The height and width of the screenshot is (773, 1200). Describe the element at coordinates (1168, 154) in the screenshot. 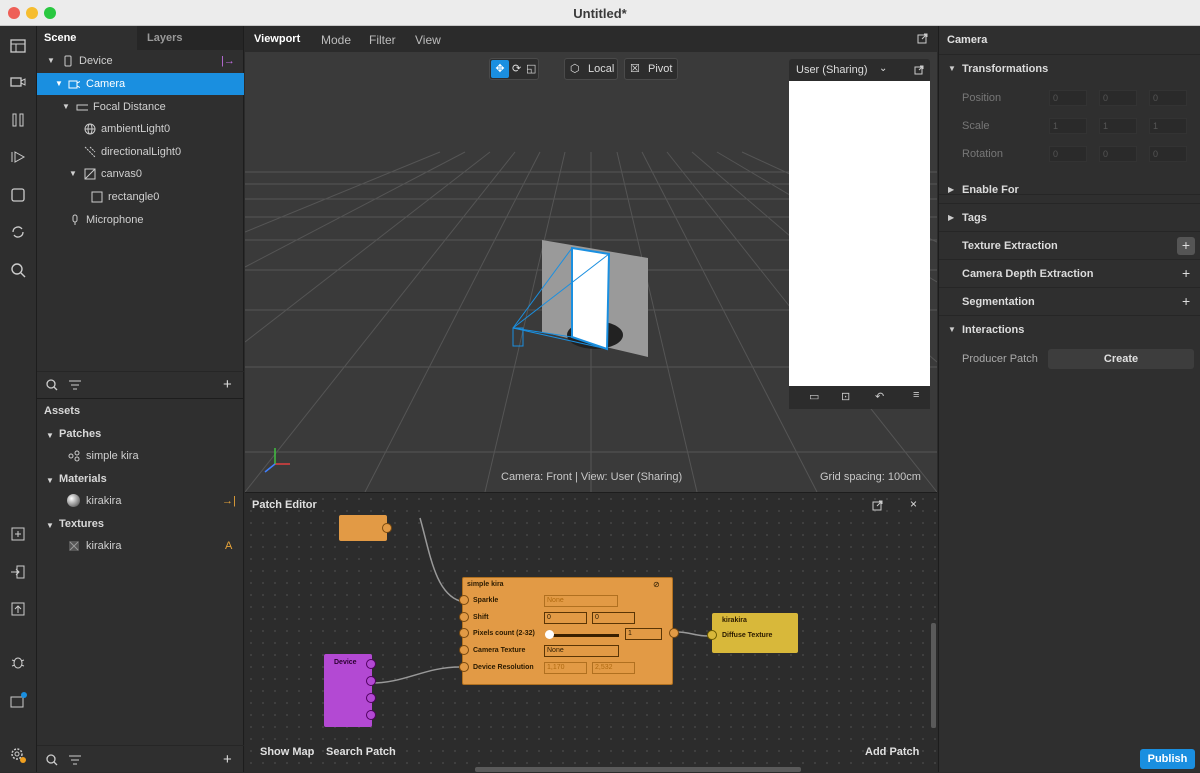

I see `rotation-z-field: 0` at that location.